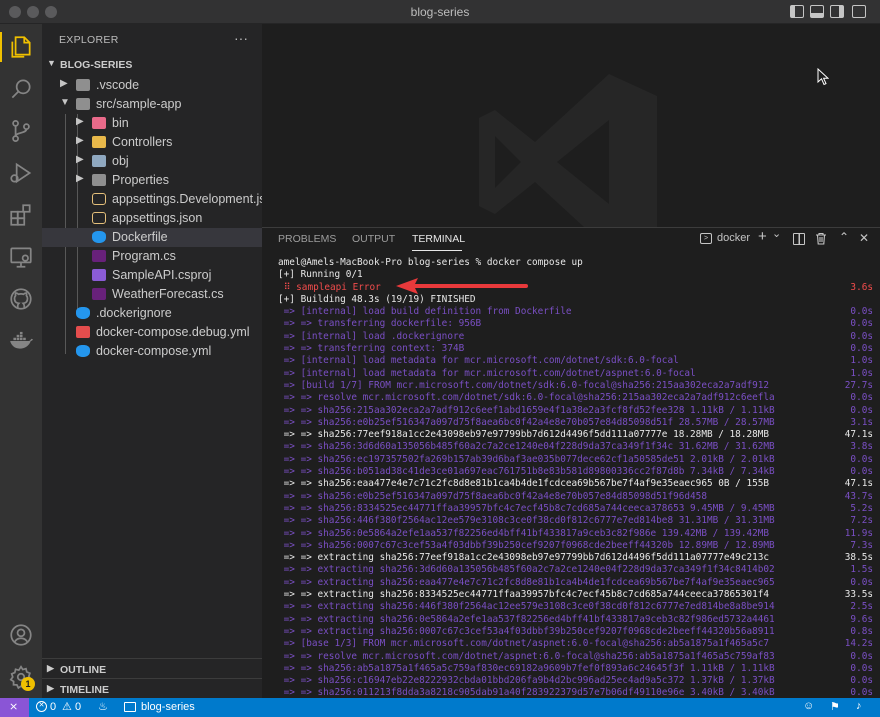 Image resolution: width=880 pixels, height=717 pixels. Describe the element at coordinates (21, 257) in the screenshot. I see `remote-explorer-icon` at that location.